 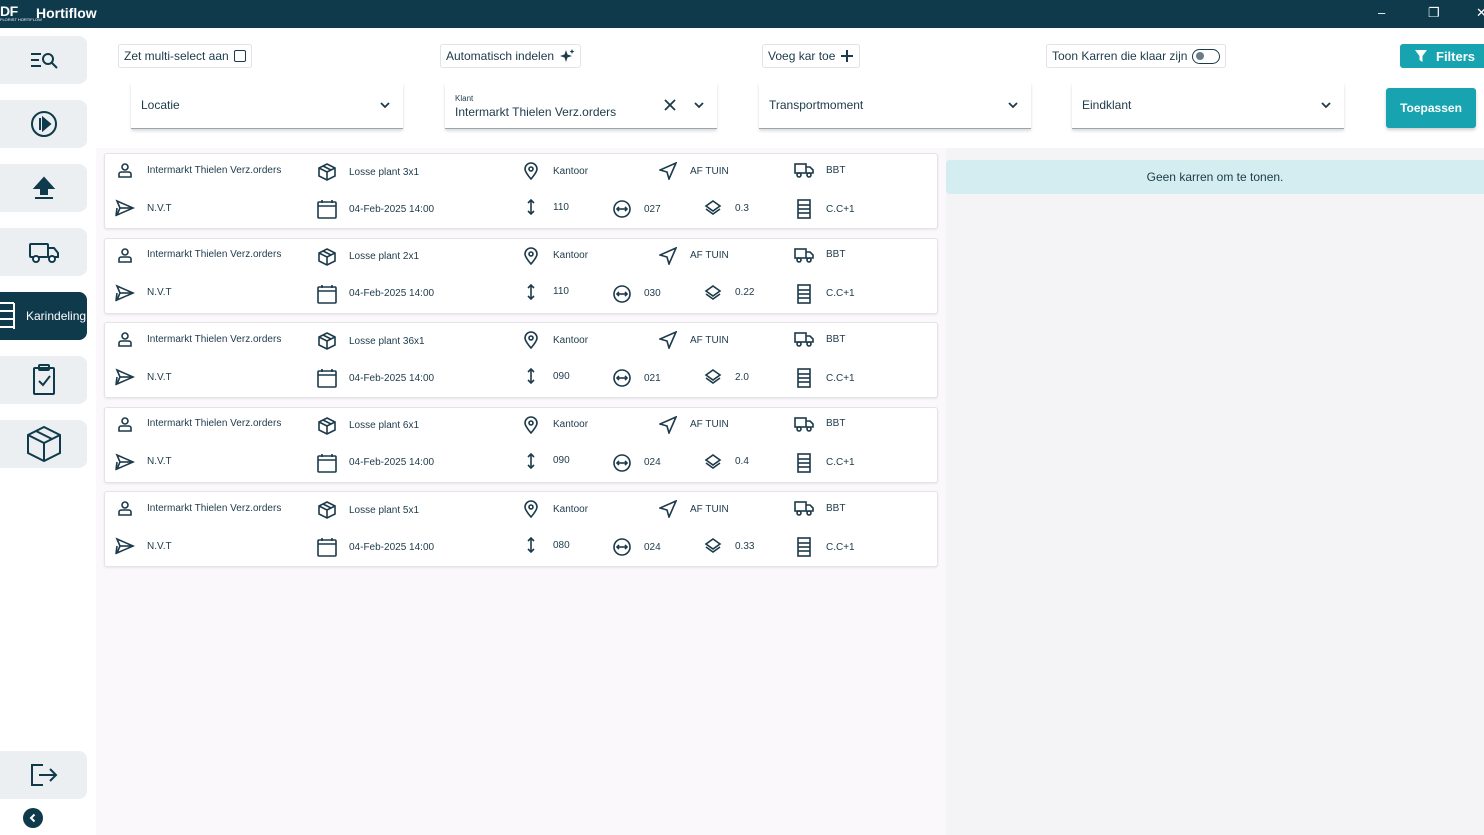 I want to click on multiselect-toggle: Zet multi-select aan, so click(x=185, y=56).